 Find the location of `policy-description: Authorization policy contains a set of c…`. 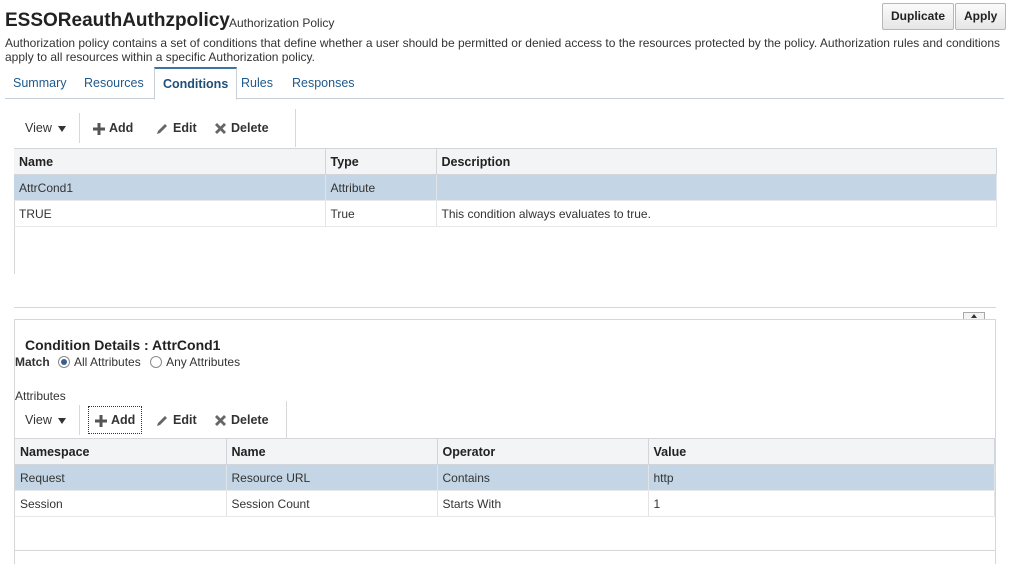

policy-description: Authorization policy contains a set of c… is located at coordinates (503, 50).